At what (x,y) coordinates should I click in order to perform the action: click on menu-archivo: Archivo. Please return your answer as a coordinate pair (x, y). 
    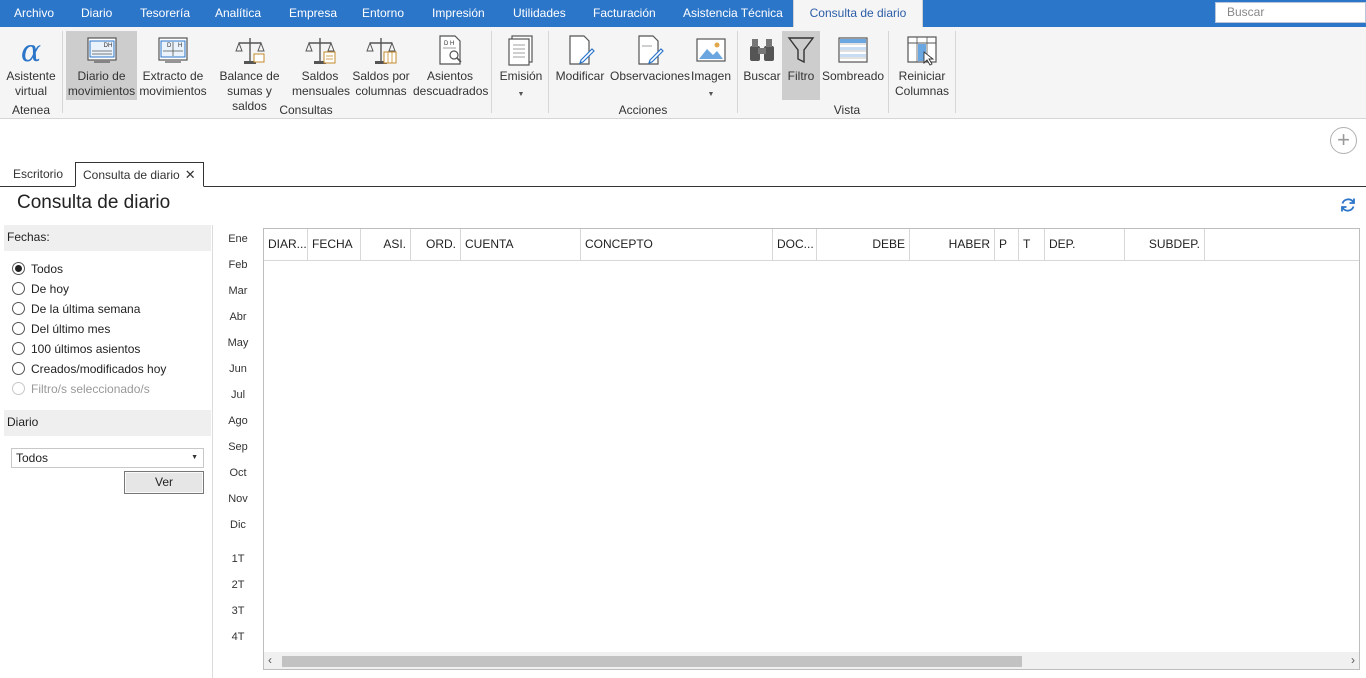
    Looking at the image, I should click on (34, 13).